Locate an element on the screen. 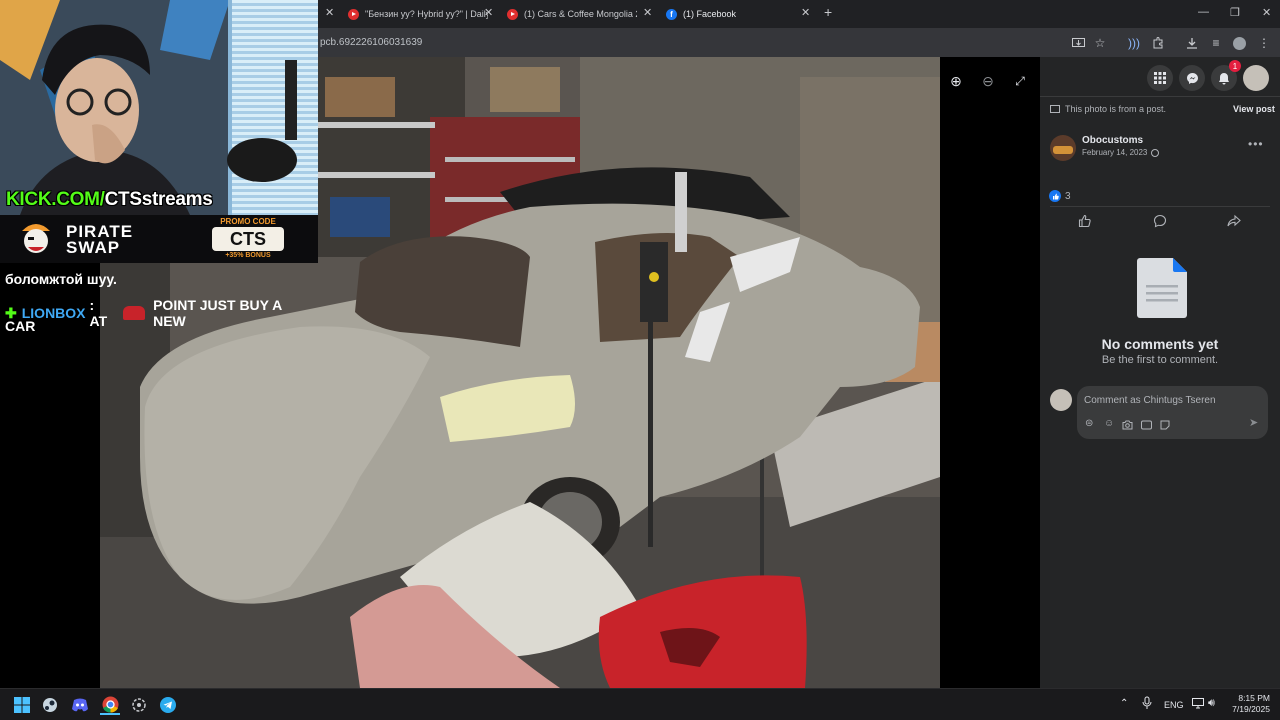 The image size is (1280, 720). streamer-webcam: KICK.COM/CTSstreams is located at coordinates (159, 107).